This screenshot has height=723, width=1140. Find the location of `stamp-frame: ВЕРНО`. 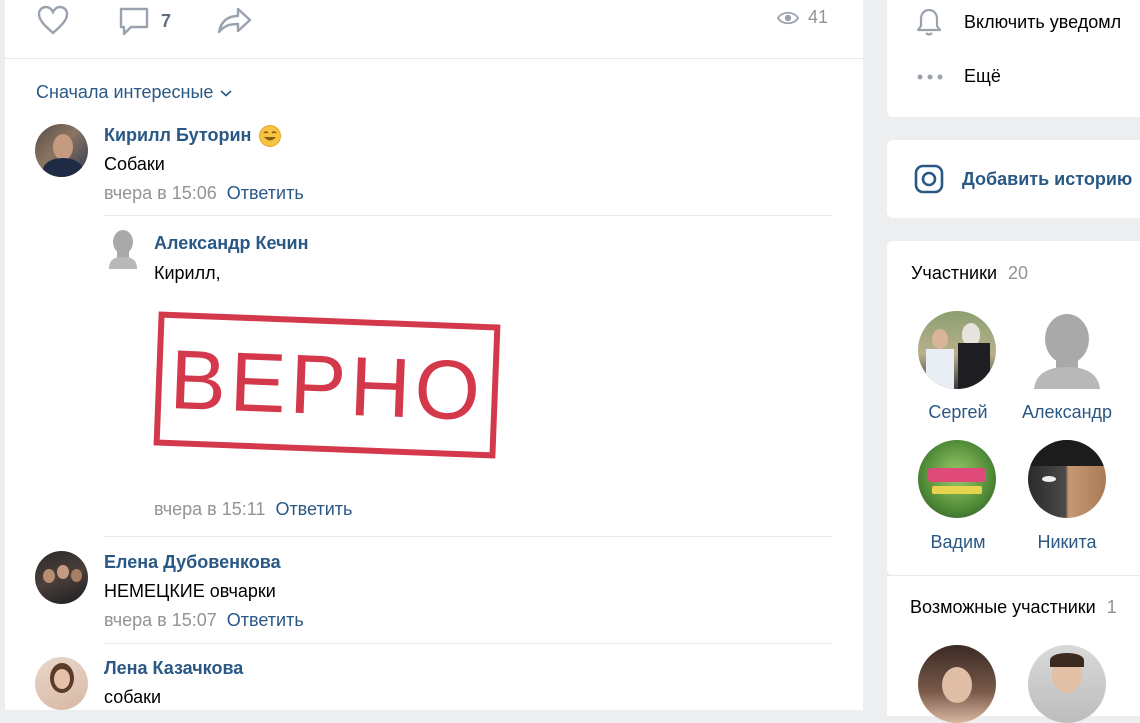

stamp-frame: ВЕРНО is located at coordinates (327, 385).